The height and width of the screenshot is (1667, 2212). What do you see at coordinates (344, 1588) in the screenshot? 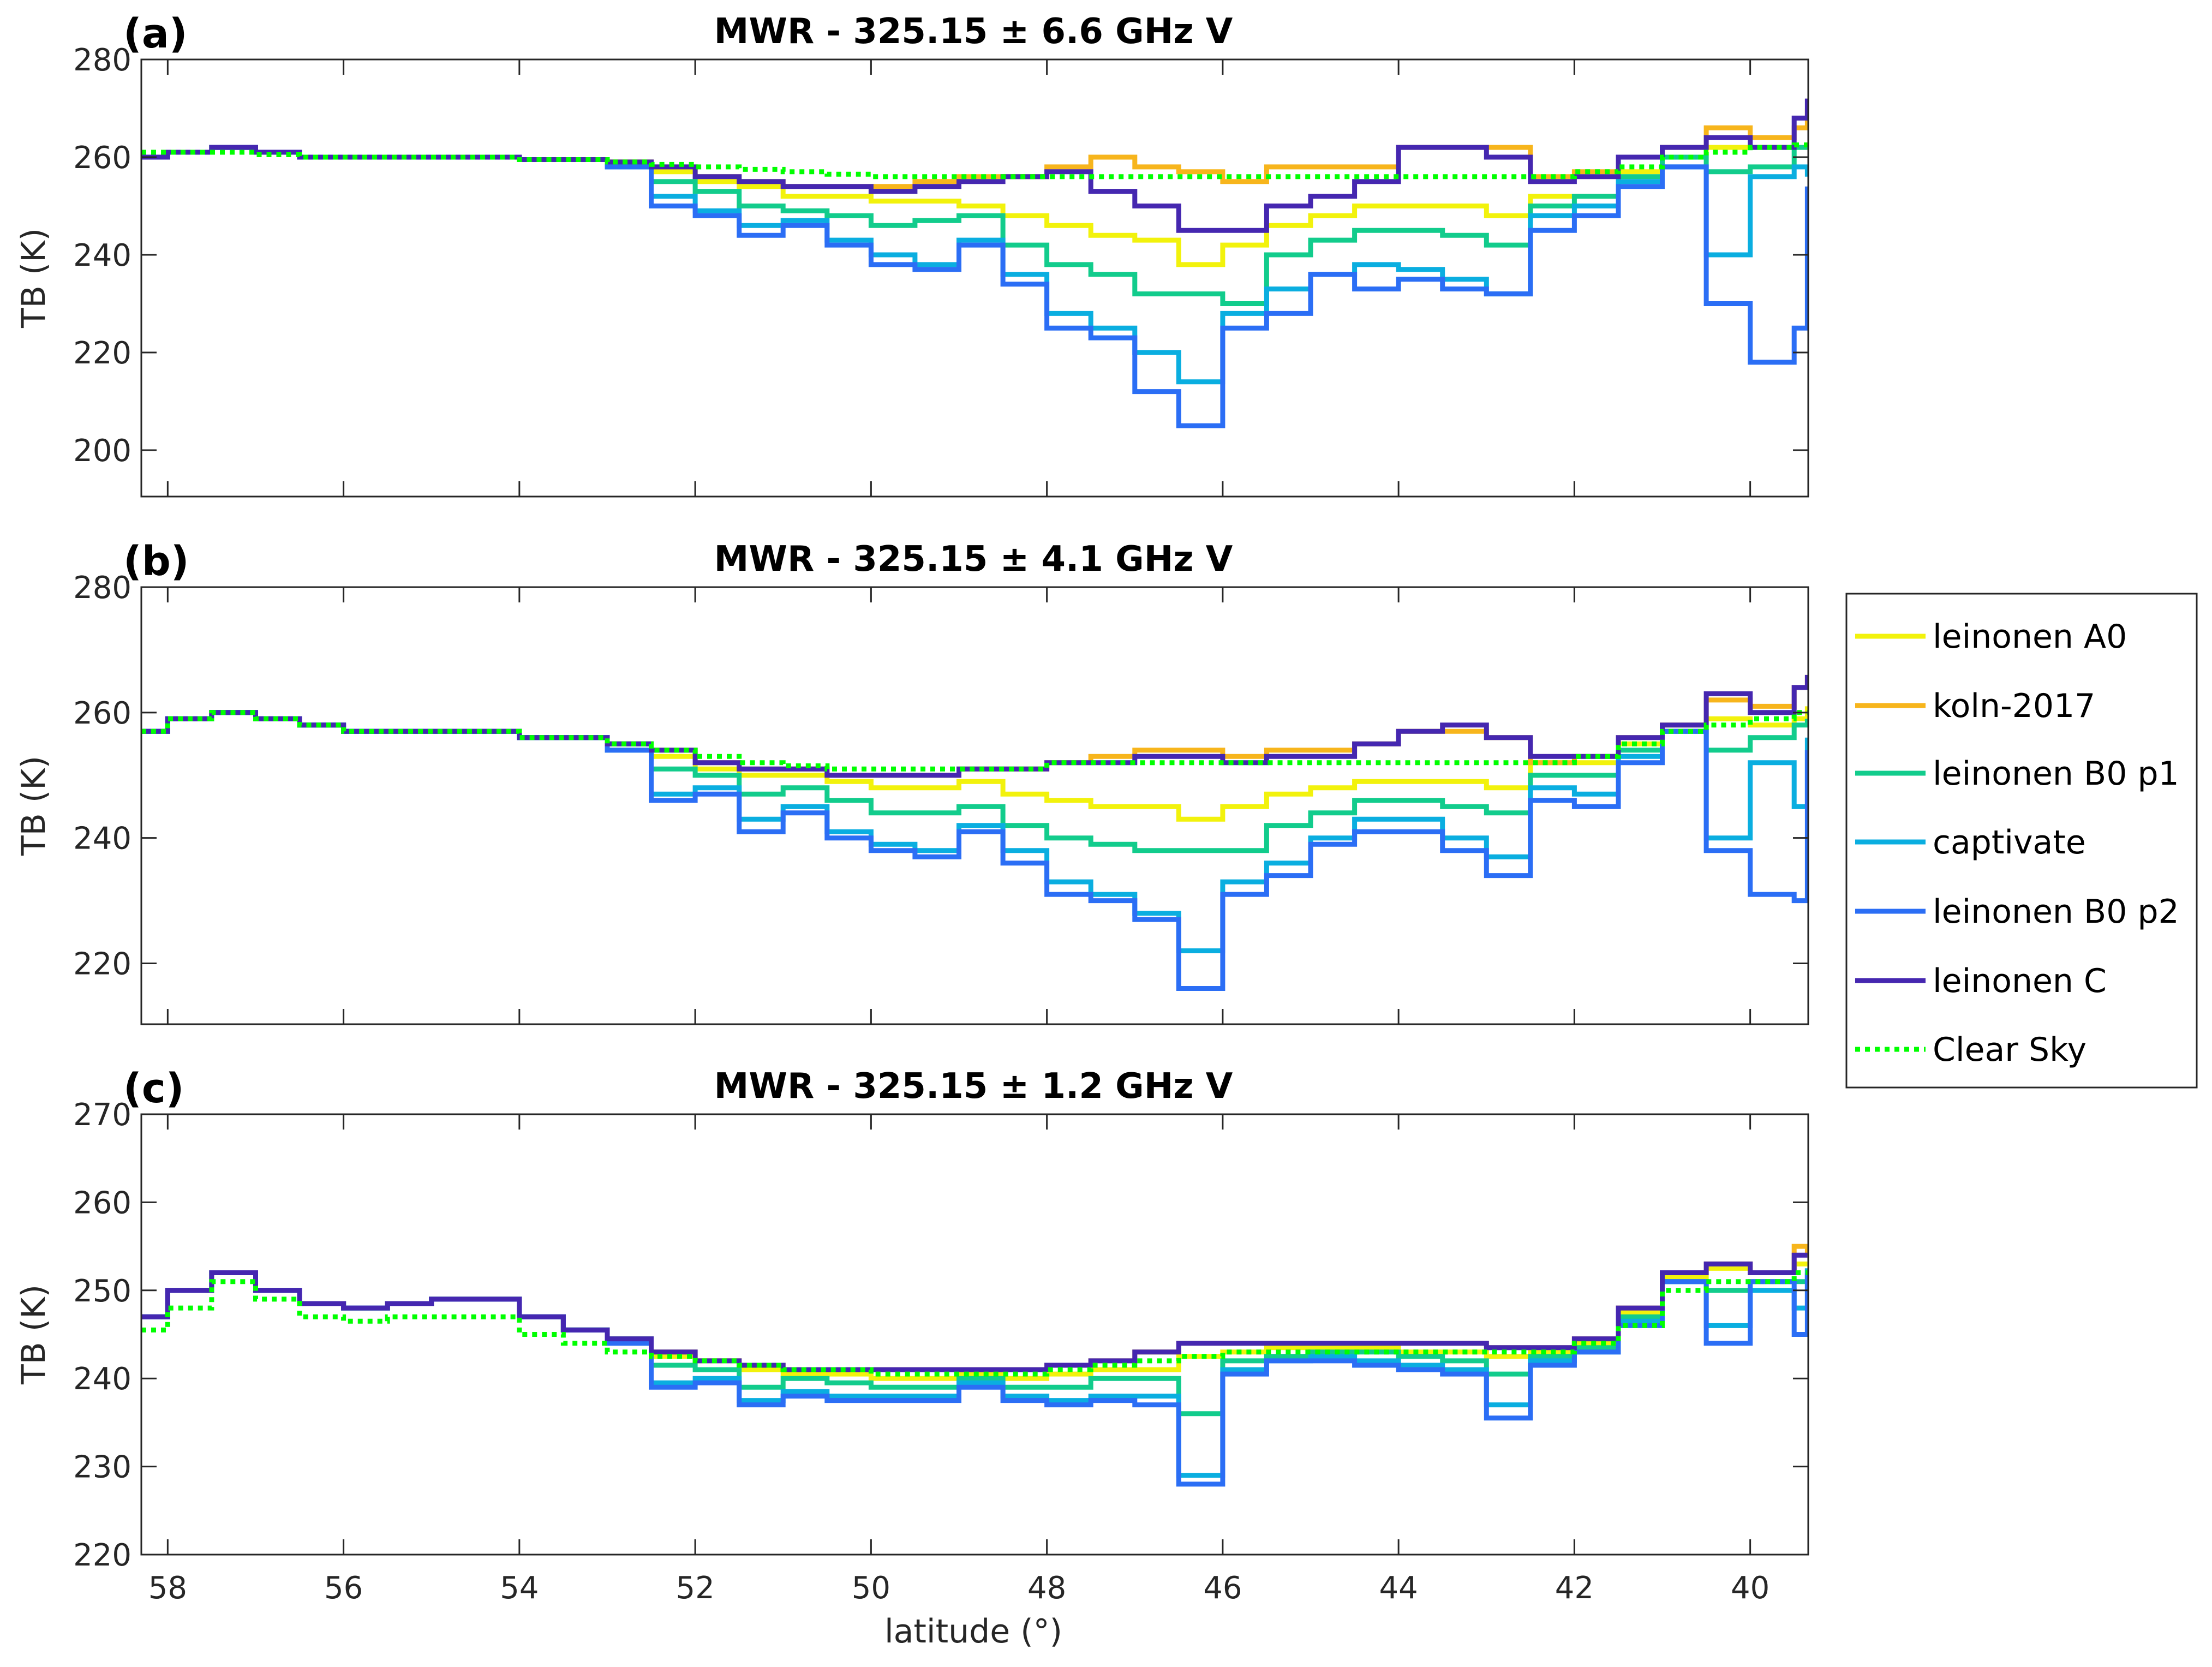
I see `x-tick-label: 56` at bounding box center [344, 1588].